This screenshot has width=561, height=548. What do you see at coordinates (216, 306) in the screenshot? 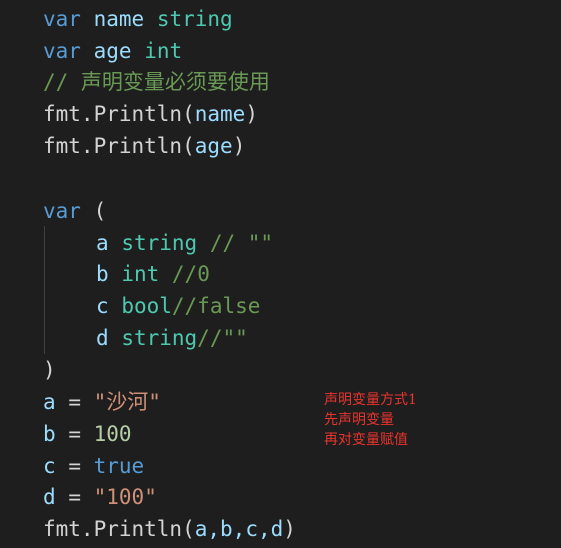
I see `comment: //false` at bounding box center [216, 306].